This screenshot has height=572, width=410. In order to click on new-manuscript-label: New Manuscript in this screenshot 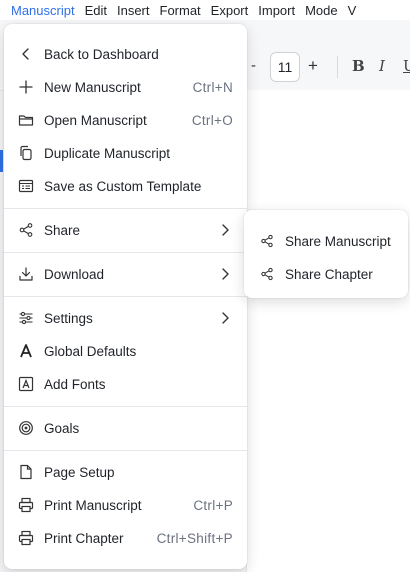, I will do `click(92, 87)`.